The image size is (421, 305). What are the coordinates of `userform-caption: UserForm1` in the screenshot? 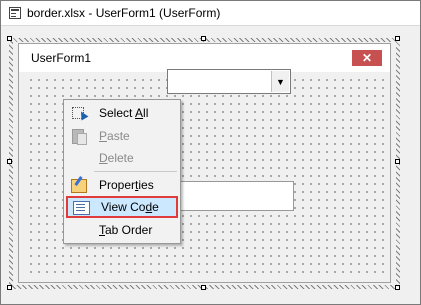 It's located at (61, 58).